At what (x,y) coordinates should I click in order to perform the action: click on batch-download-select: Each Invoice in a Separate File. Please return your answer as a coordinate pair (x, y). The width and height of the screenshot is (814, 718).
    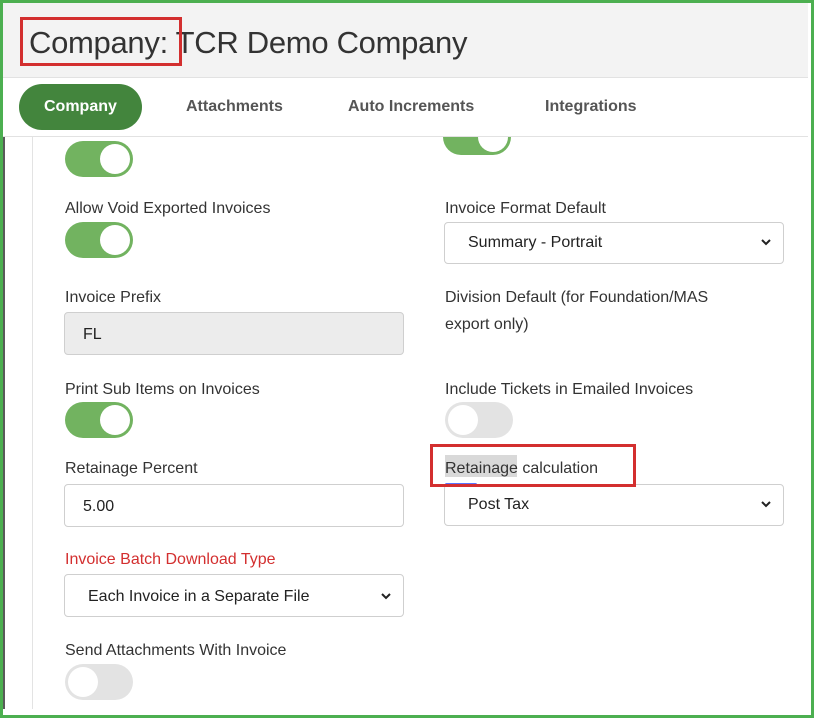
    Looking at the image, I should click on (234, 595).